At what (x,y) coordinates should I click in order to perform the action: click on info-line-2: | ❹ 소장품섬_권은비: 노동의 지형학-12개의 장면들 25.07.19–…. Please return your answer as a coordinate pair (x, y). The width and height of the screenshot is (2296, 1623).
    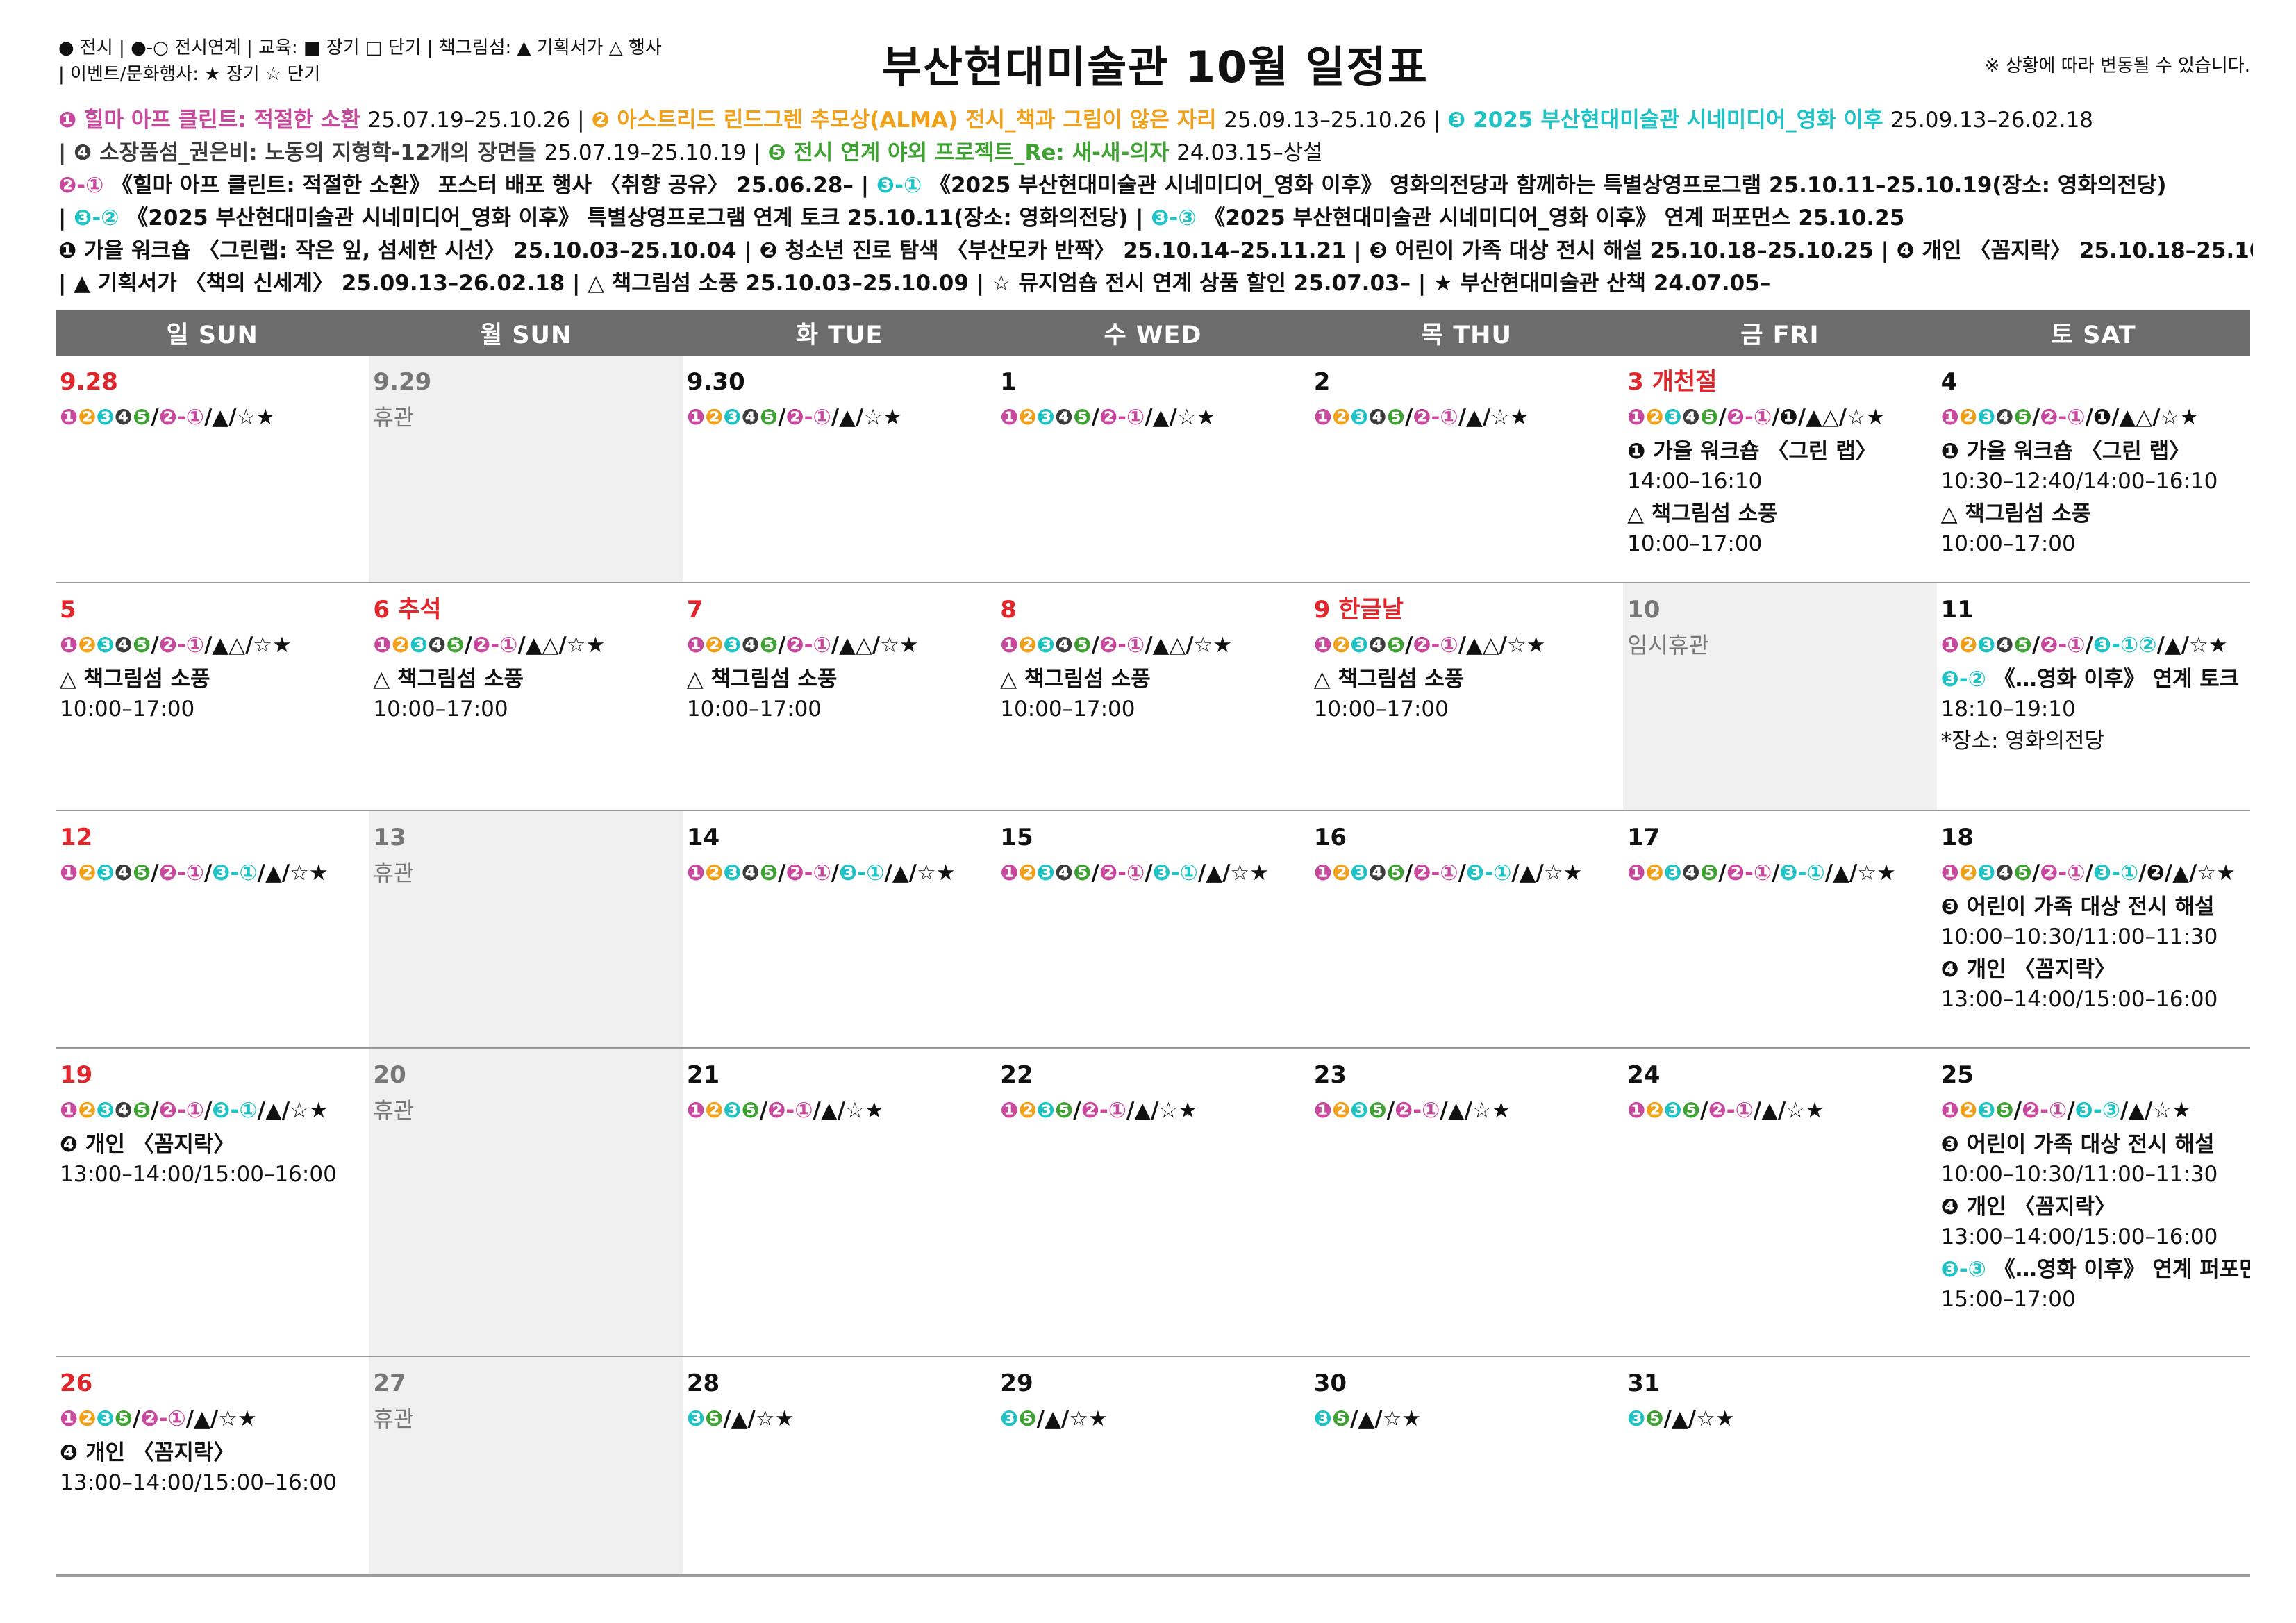
    Looking at the image, I should click on (1156, 153).